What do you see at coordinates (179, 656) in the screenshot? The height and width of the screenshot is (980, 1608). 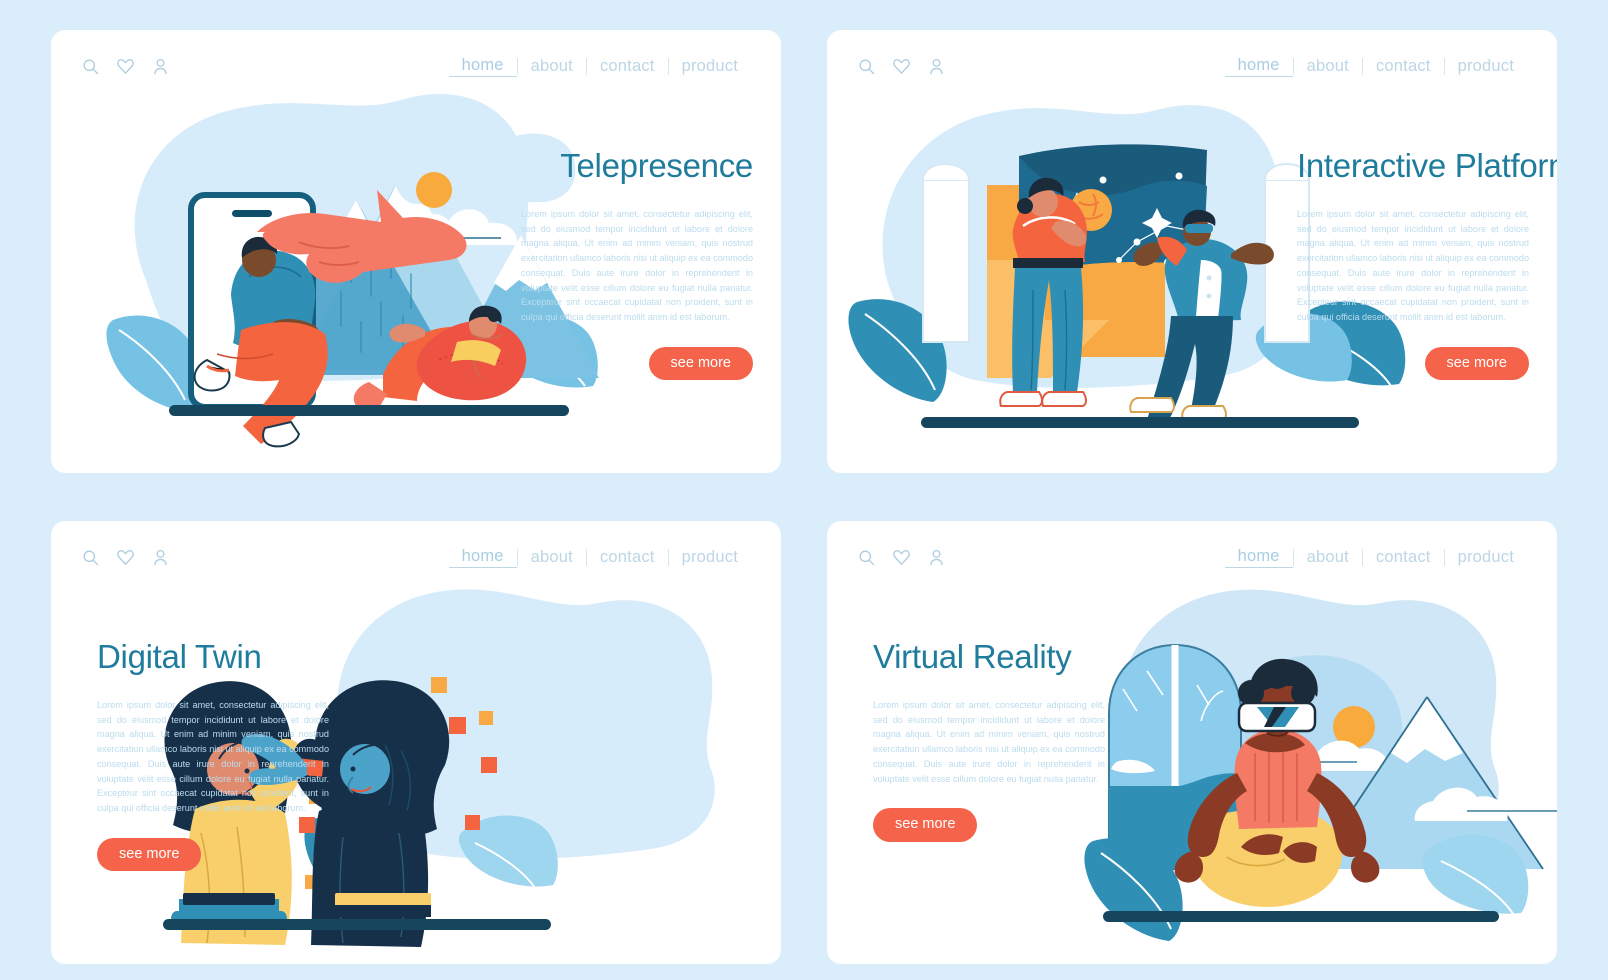 I see `card-title: Digital Twin` at bounding box center [179, 656].